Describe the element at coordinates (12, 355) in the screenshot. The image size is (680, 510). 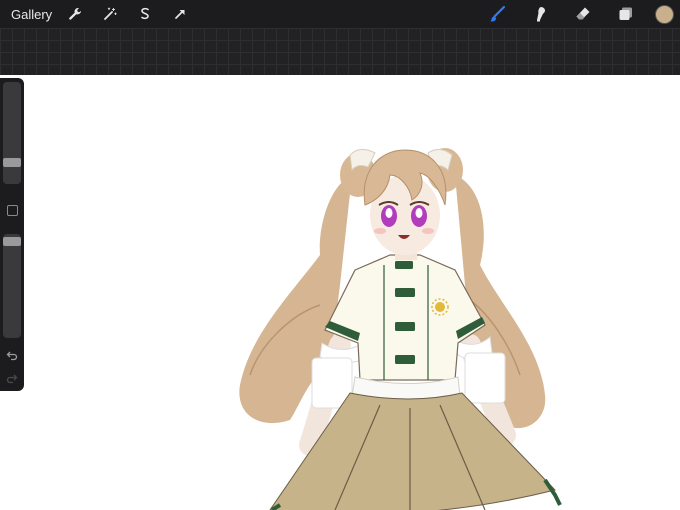
I see `undo-icon` at that location.